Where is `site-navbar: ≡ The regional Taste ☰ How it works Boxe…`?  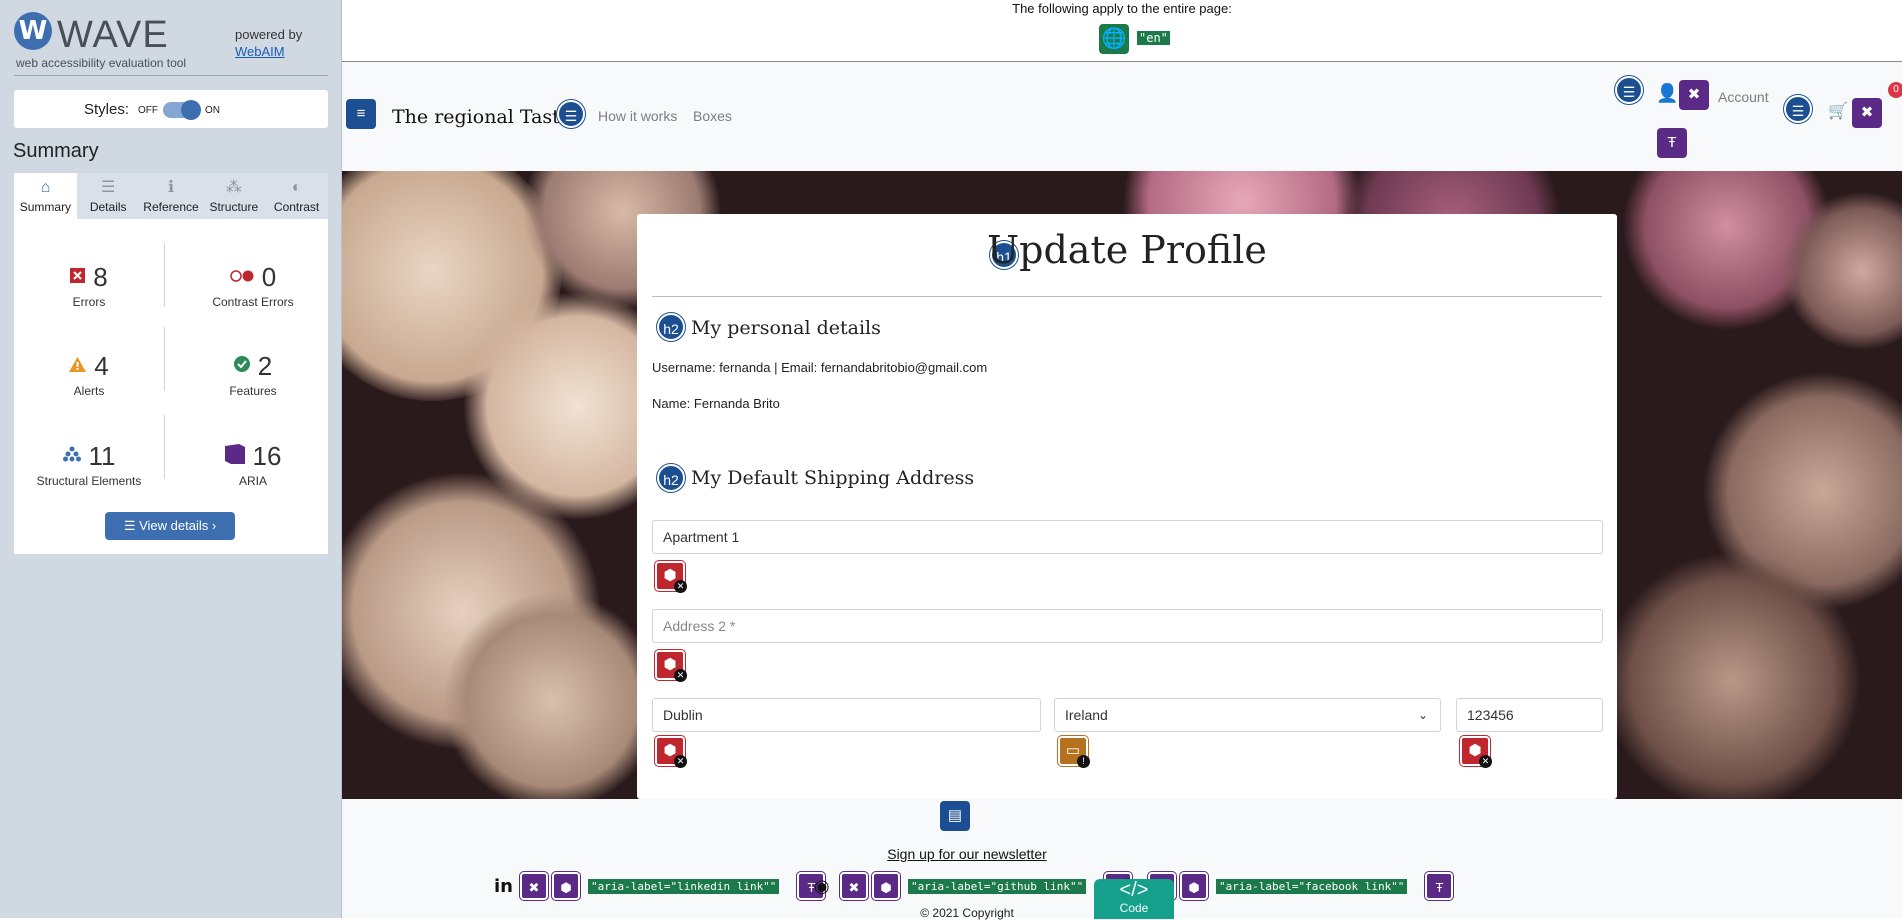 site-navbar: ≡ The regional Taste ☰ How it works Boxe… is located at coordinates (1122, 117).